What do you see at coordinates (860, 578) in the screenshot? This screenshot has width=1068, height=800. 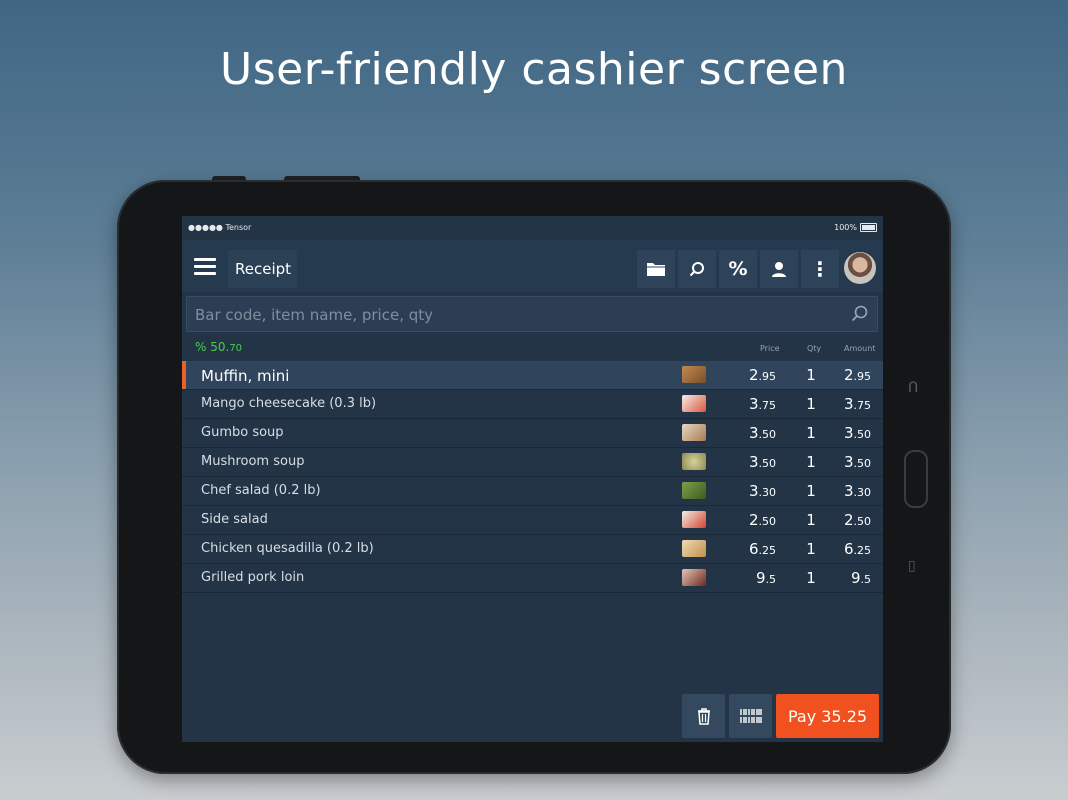 I see `item-amount: 9.5` at bounding box center [860, 578].